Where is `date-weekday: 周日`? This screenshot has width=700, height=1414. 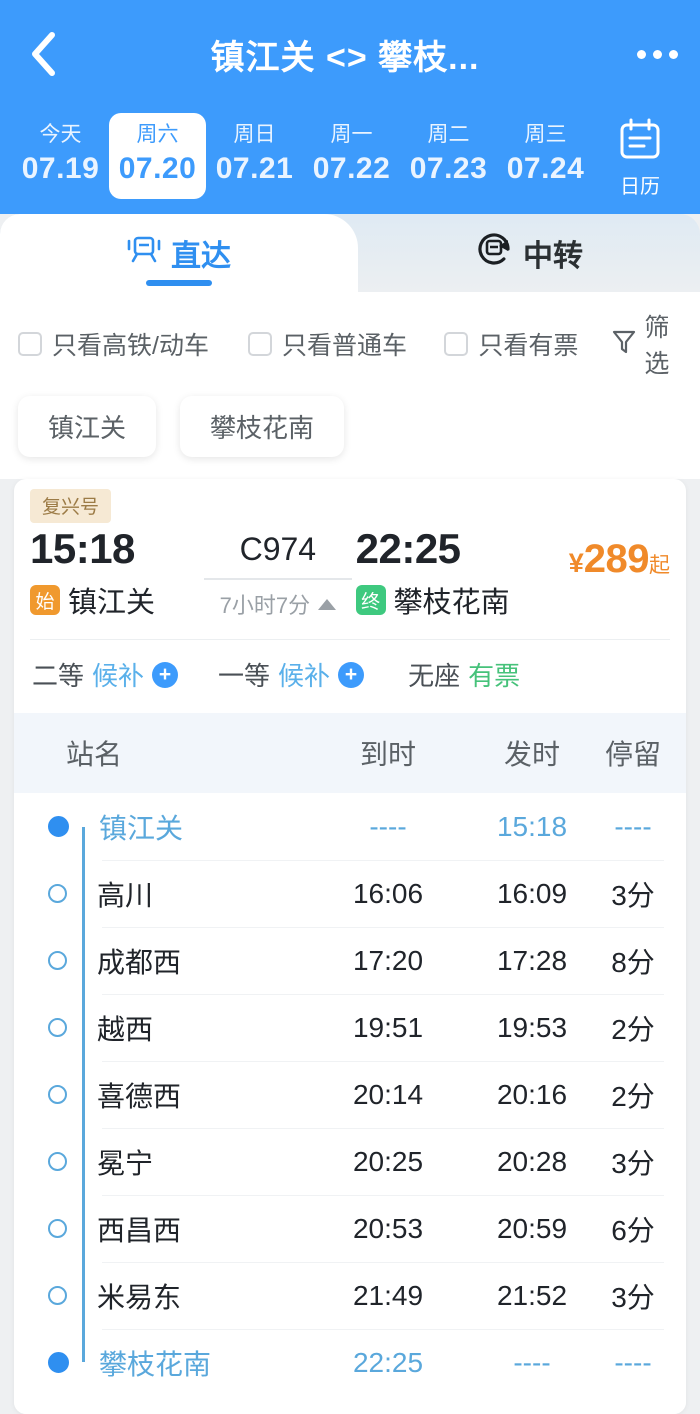 date-weekday: 周日 is located at coordinates (254, 135).